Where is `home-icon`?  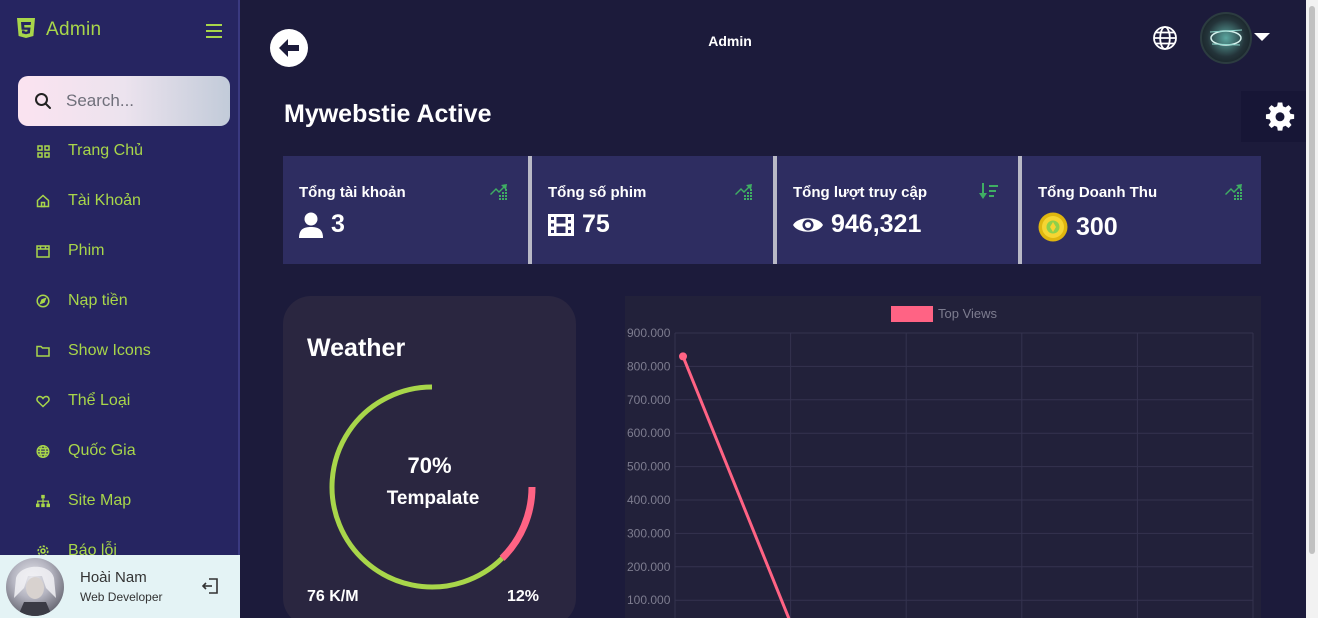
home-icon is located at coordinates (43, 201).